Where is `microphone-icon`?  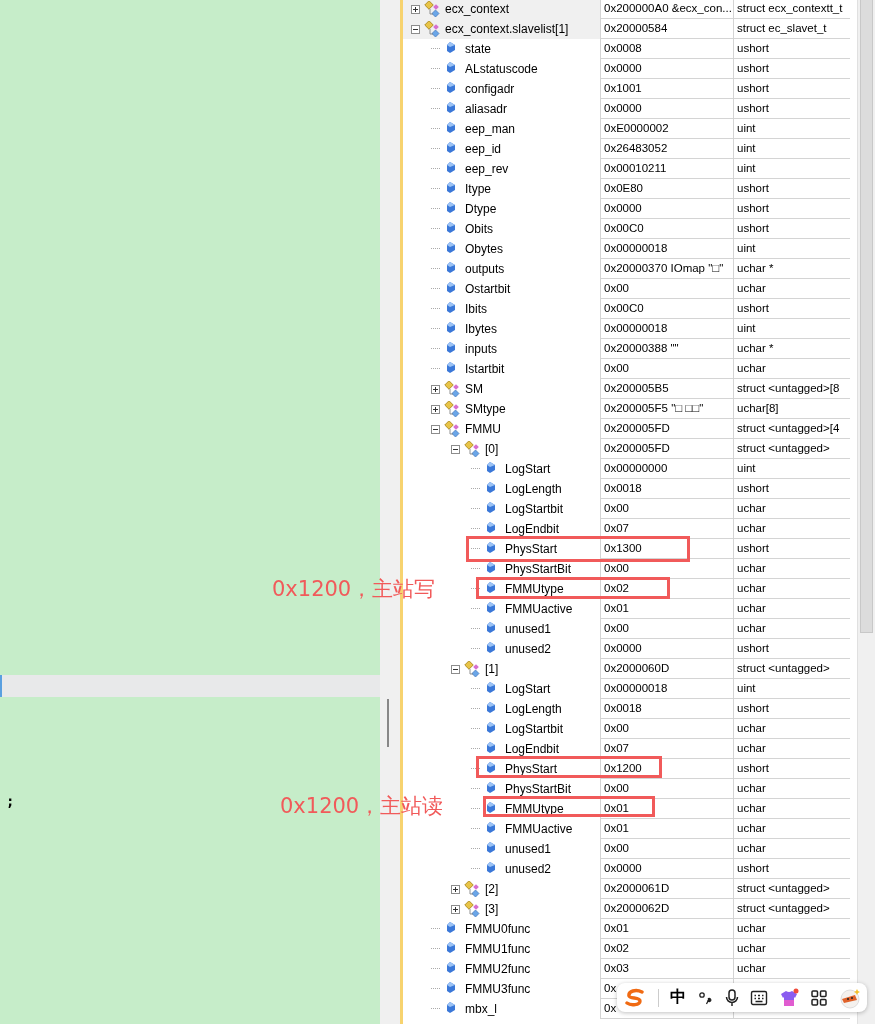
microphone-icon is located at coordinates (731, 997).